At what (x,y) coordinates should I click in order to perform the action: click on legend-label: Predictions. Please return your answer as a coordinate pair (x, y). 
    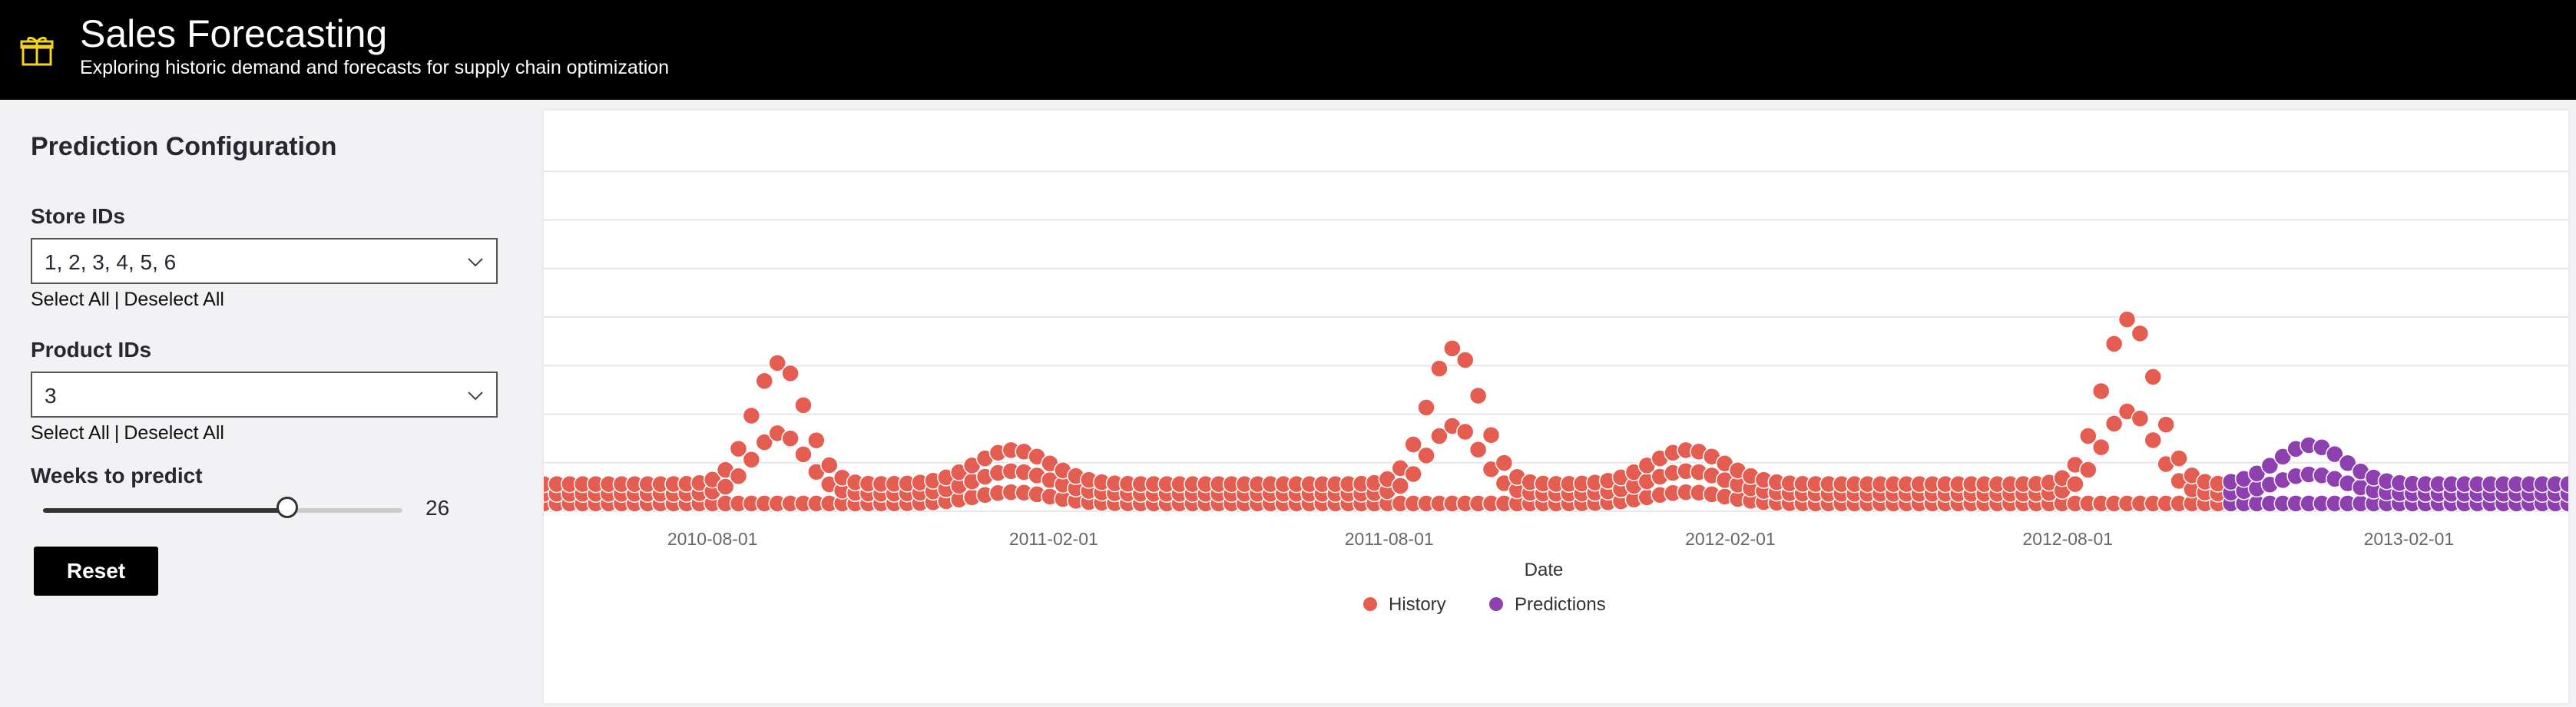
    Looking at the image, I should click on (1560, 604).